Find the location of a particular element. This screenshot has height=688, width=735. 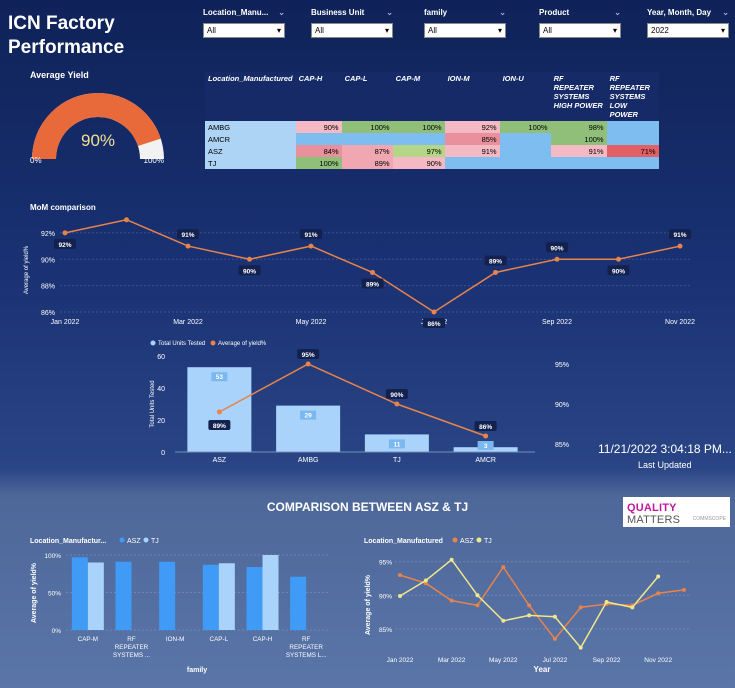

filter-business-unit-select: All ▾ is located at coordinates (352, 30).